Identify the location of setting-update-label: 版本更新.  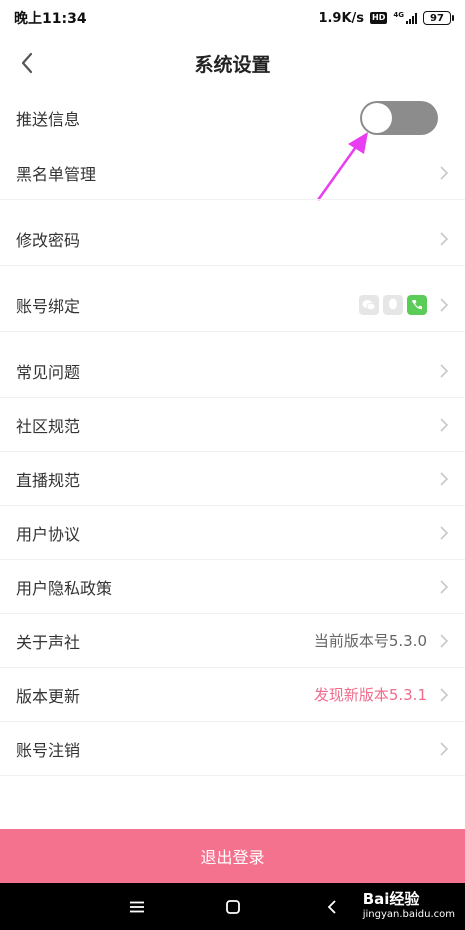
(48, 696).